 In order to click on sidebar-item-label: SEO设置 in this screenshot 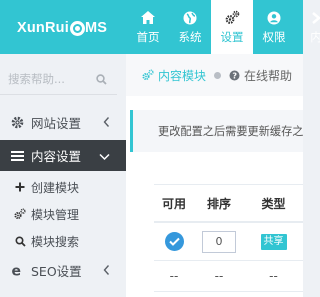, I will do `click(56, 271)`.